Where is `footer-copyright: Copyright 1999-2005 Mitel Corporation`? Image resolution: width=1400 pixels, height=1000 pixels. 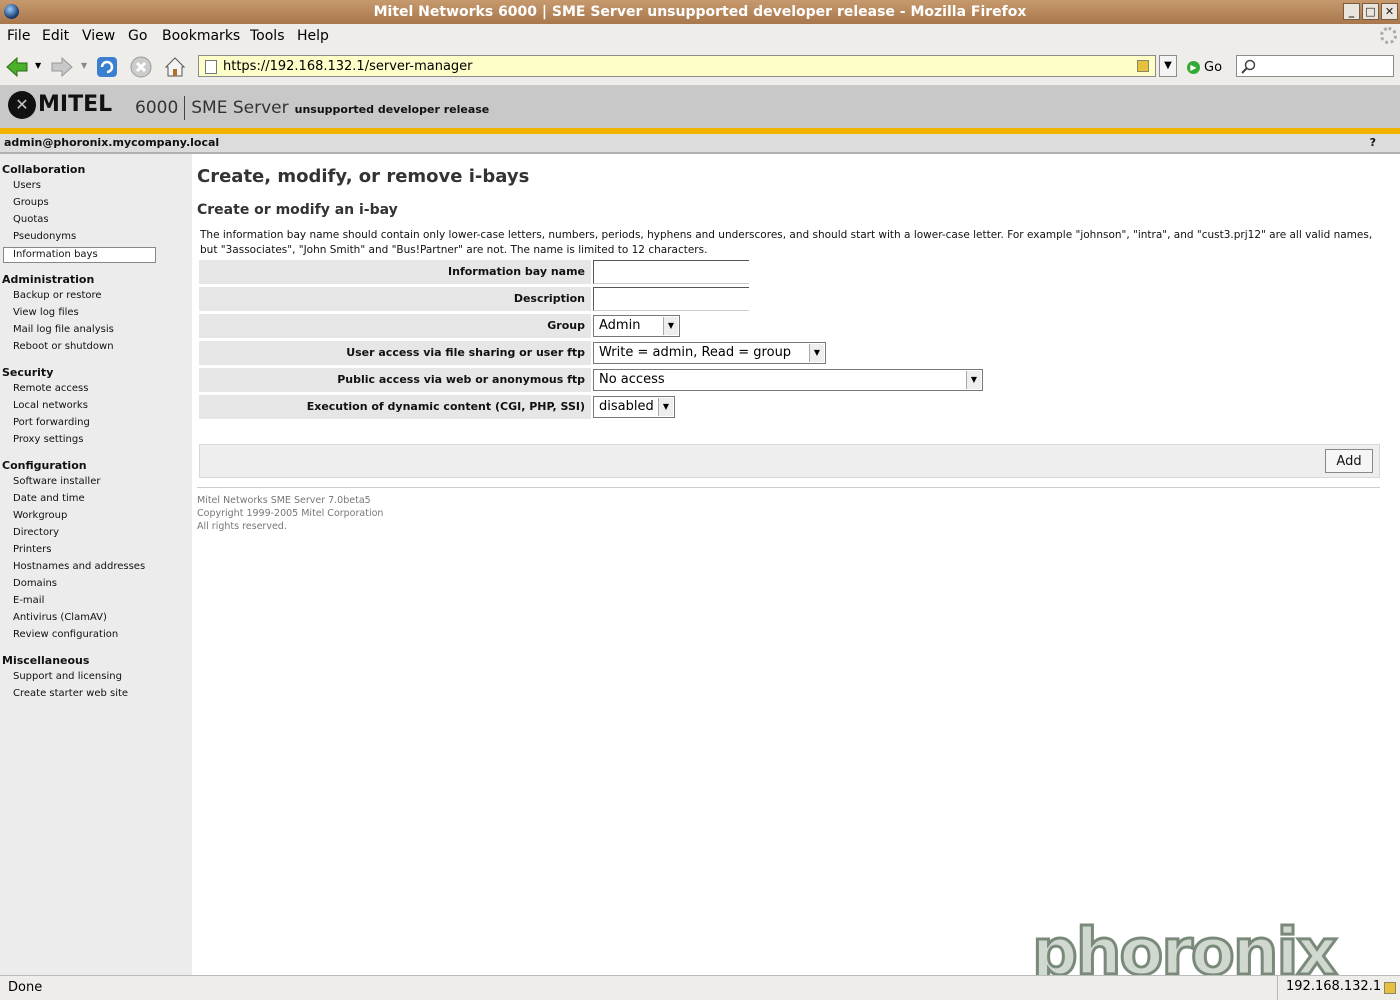 footer-copyright: Copyright 1999-2005 Mitel Corporation is located at coordinates (290, 513).